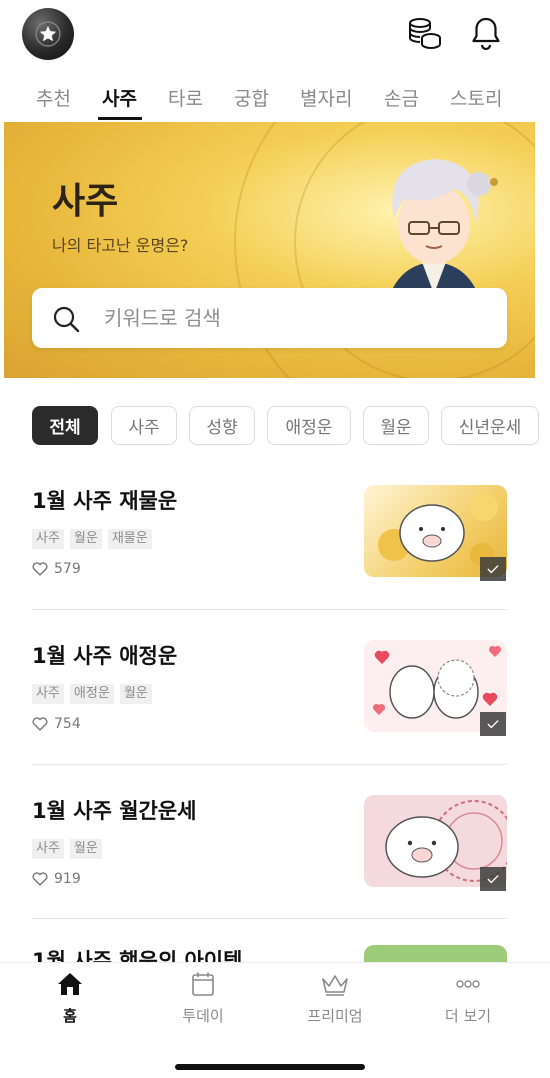 This screenshot has width=550, height=1078. Describe the element at coordinates (70, 984) in the screenshot. I see `home-icon` at that location.